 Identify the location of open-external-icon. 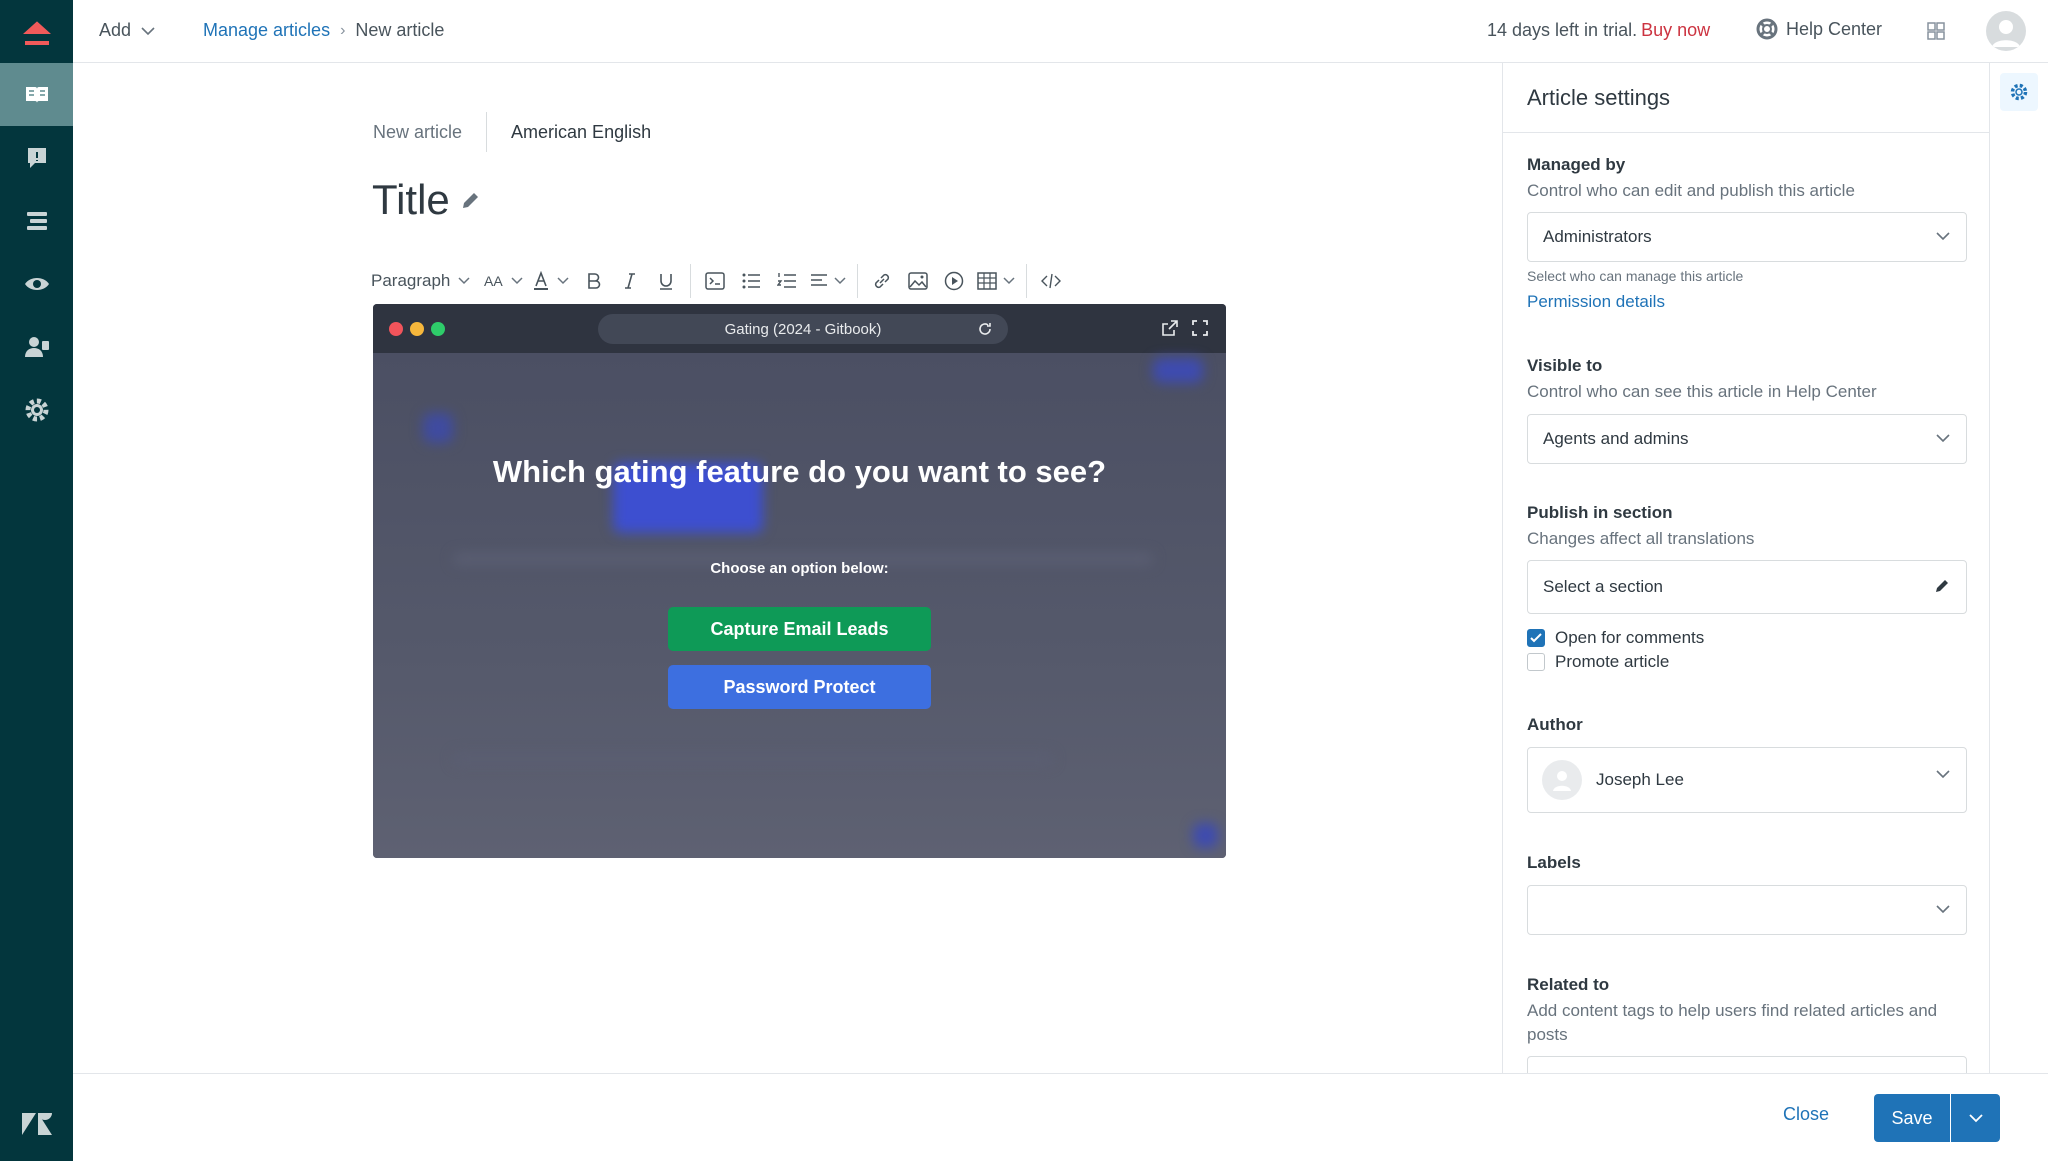
(1170, 328).